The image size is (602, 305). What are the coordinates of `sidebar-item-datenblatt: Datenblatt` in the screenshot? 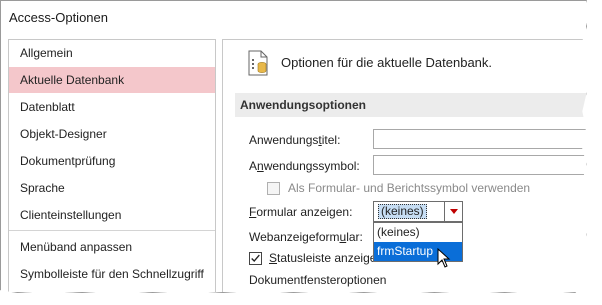 It's located at (112, 107).